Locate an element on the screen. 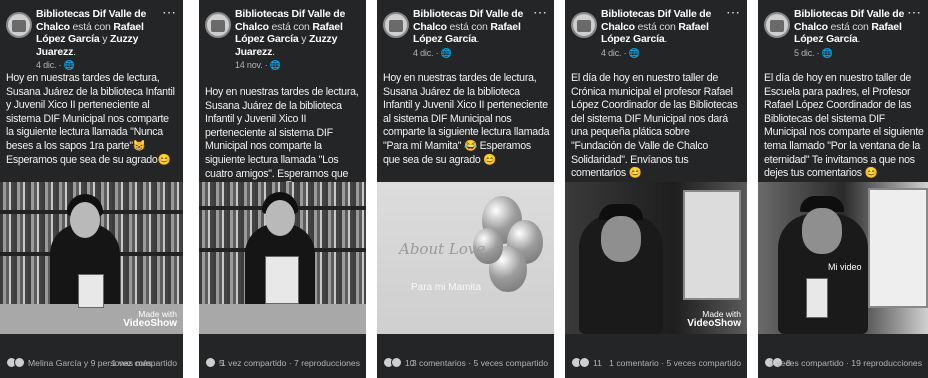 The width and height of the screenshot is (928, 378). reactions: 10 is located at coordinates (399, 362).